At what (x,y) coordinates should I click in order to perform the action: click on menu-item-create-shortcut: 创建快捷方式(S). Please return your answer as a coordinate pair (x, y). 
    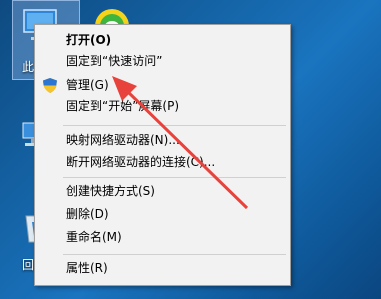
    Looking at the image, I should click on (162, 191).